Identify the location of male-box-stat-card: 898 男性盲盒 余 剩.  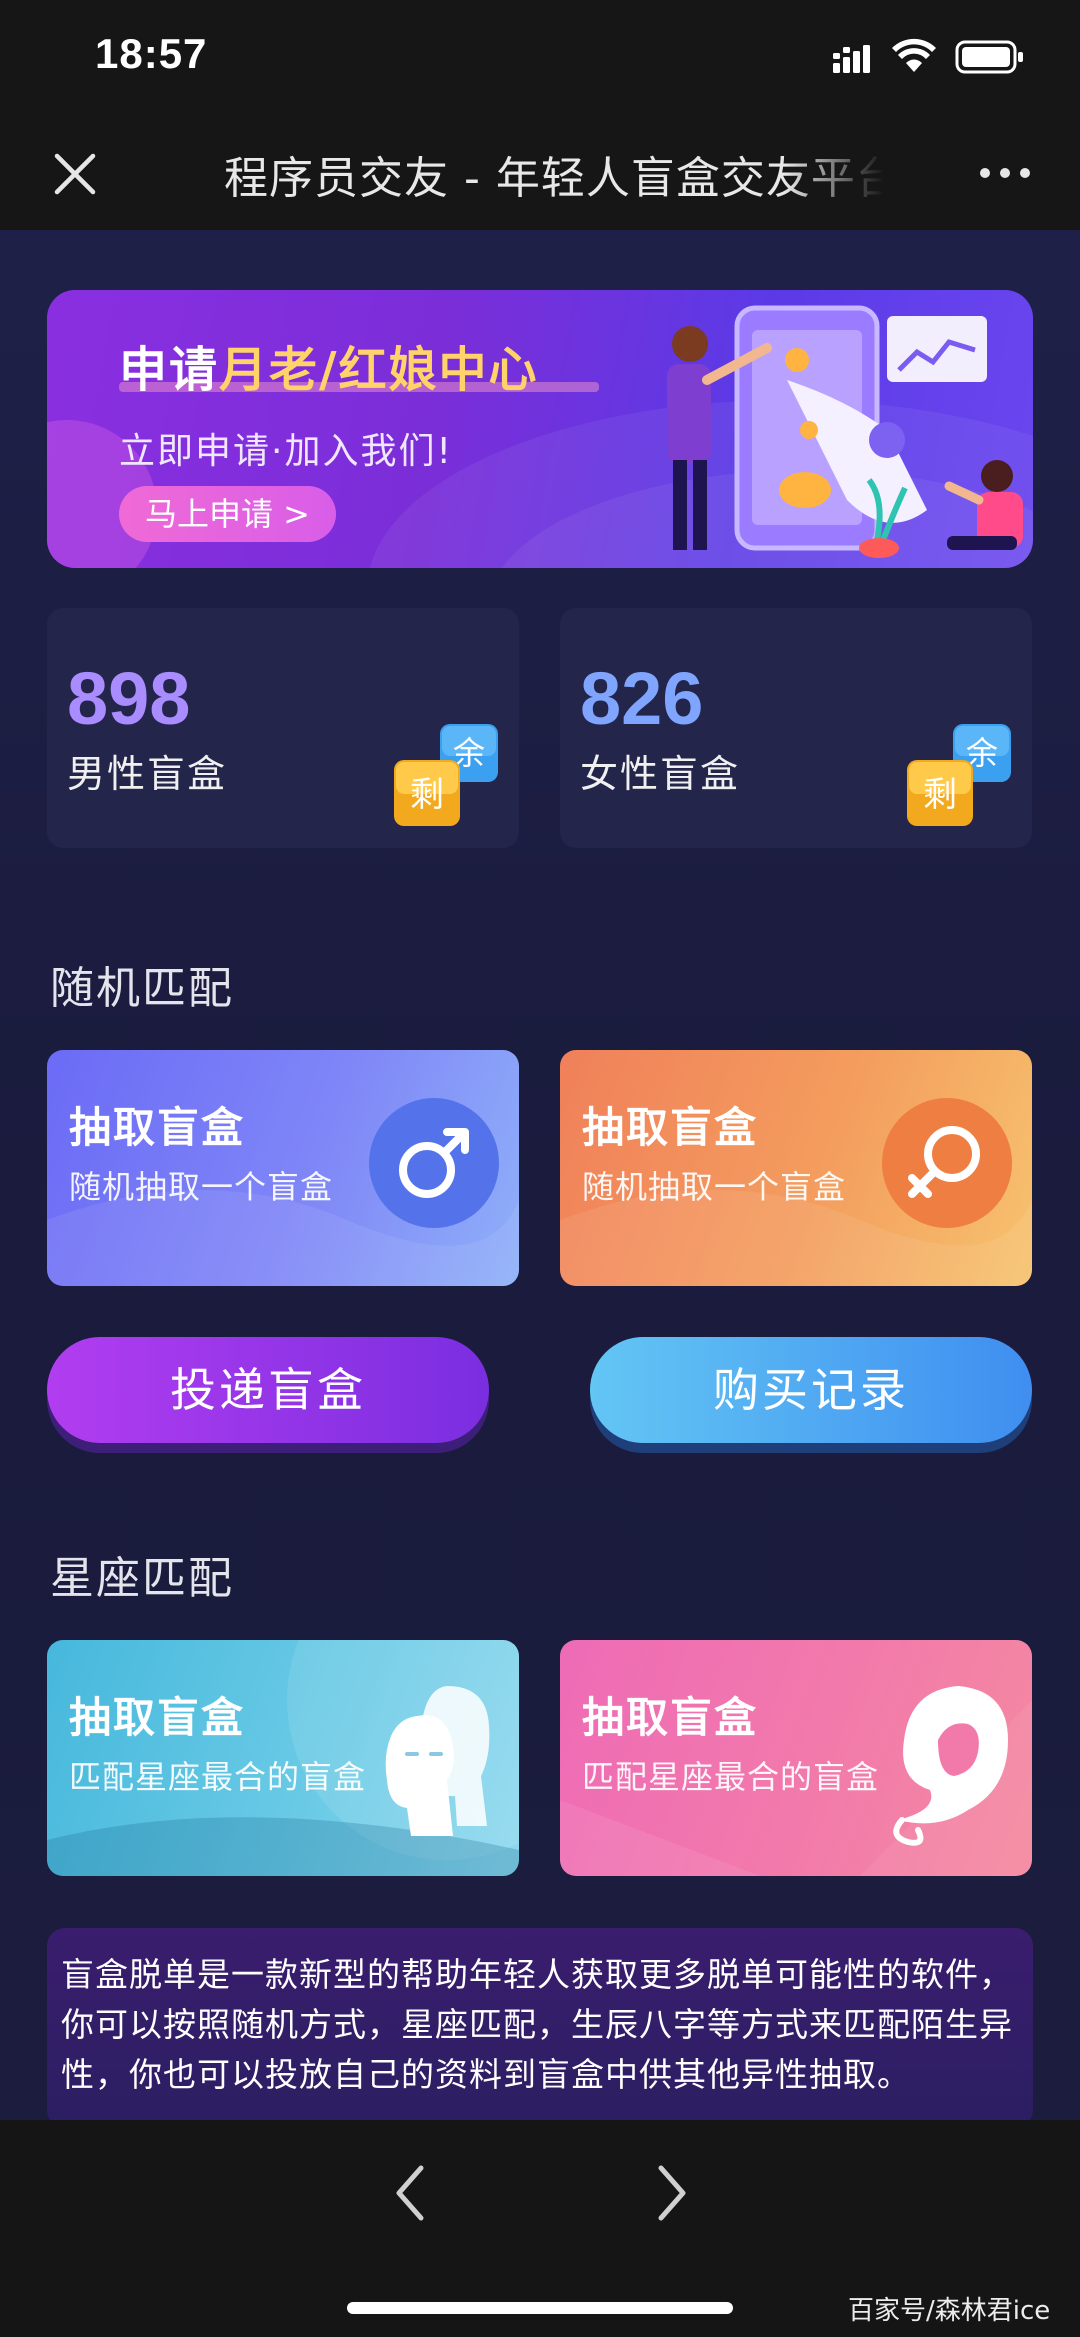
(283, 728).